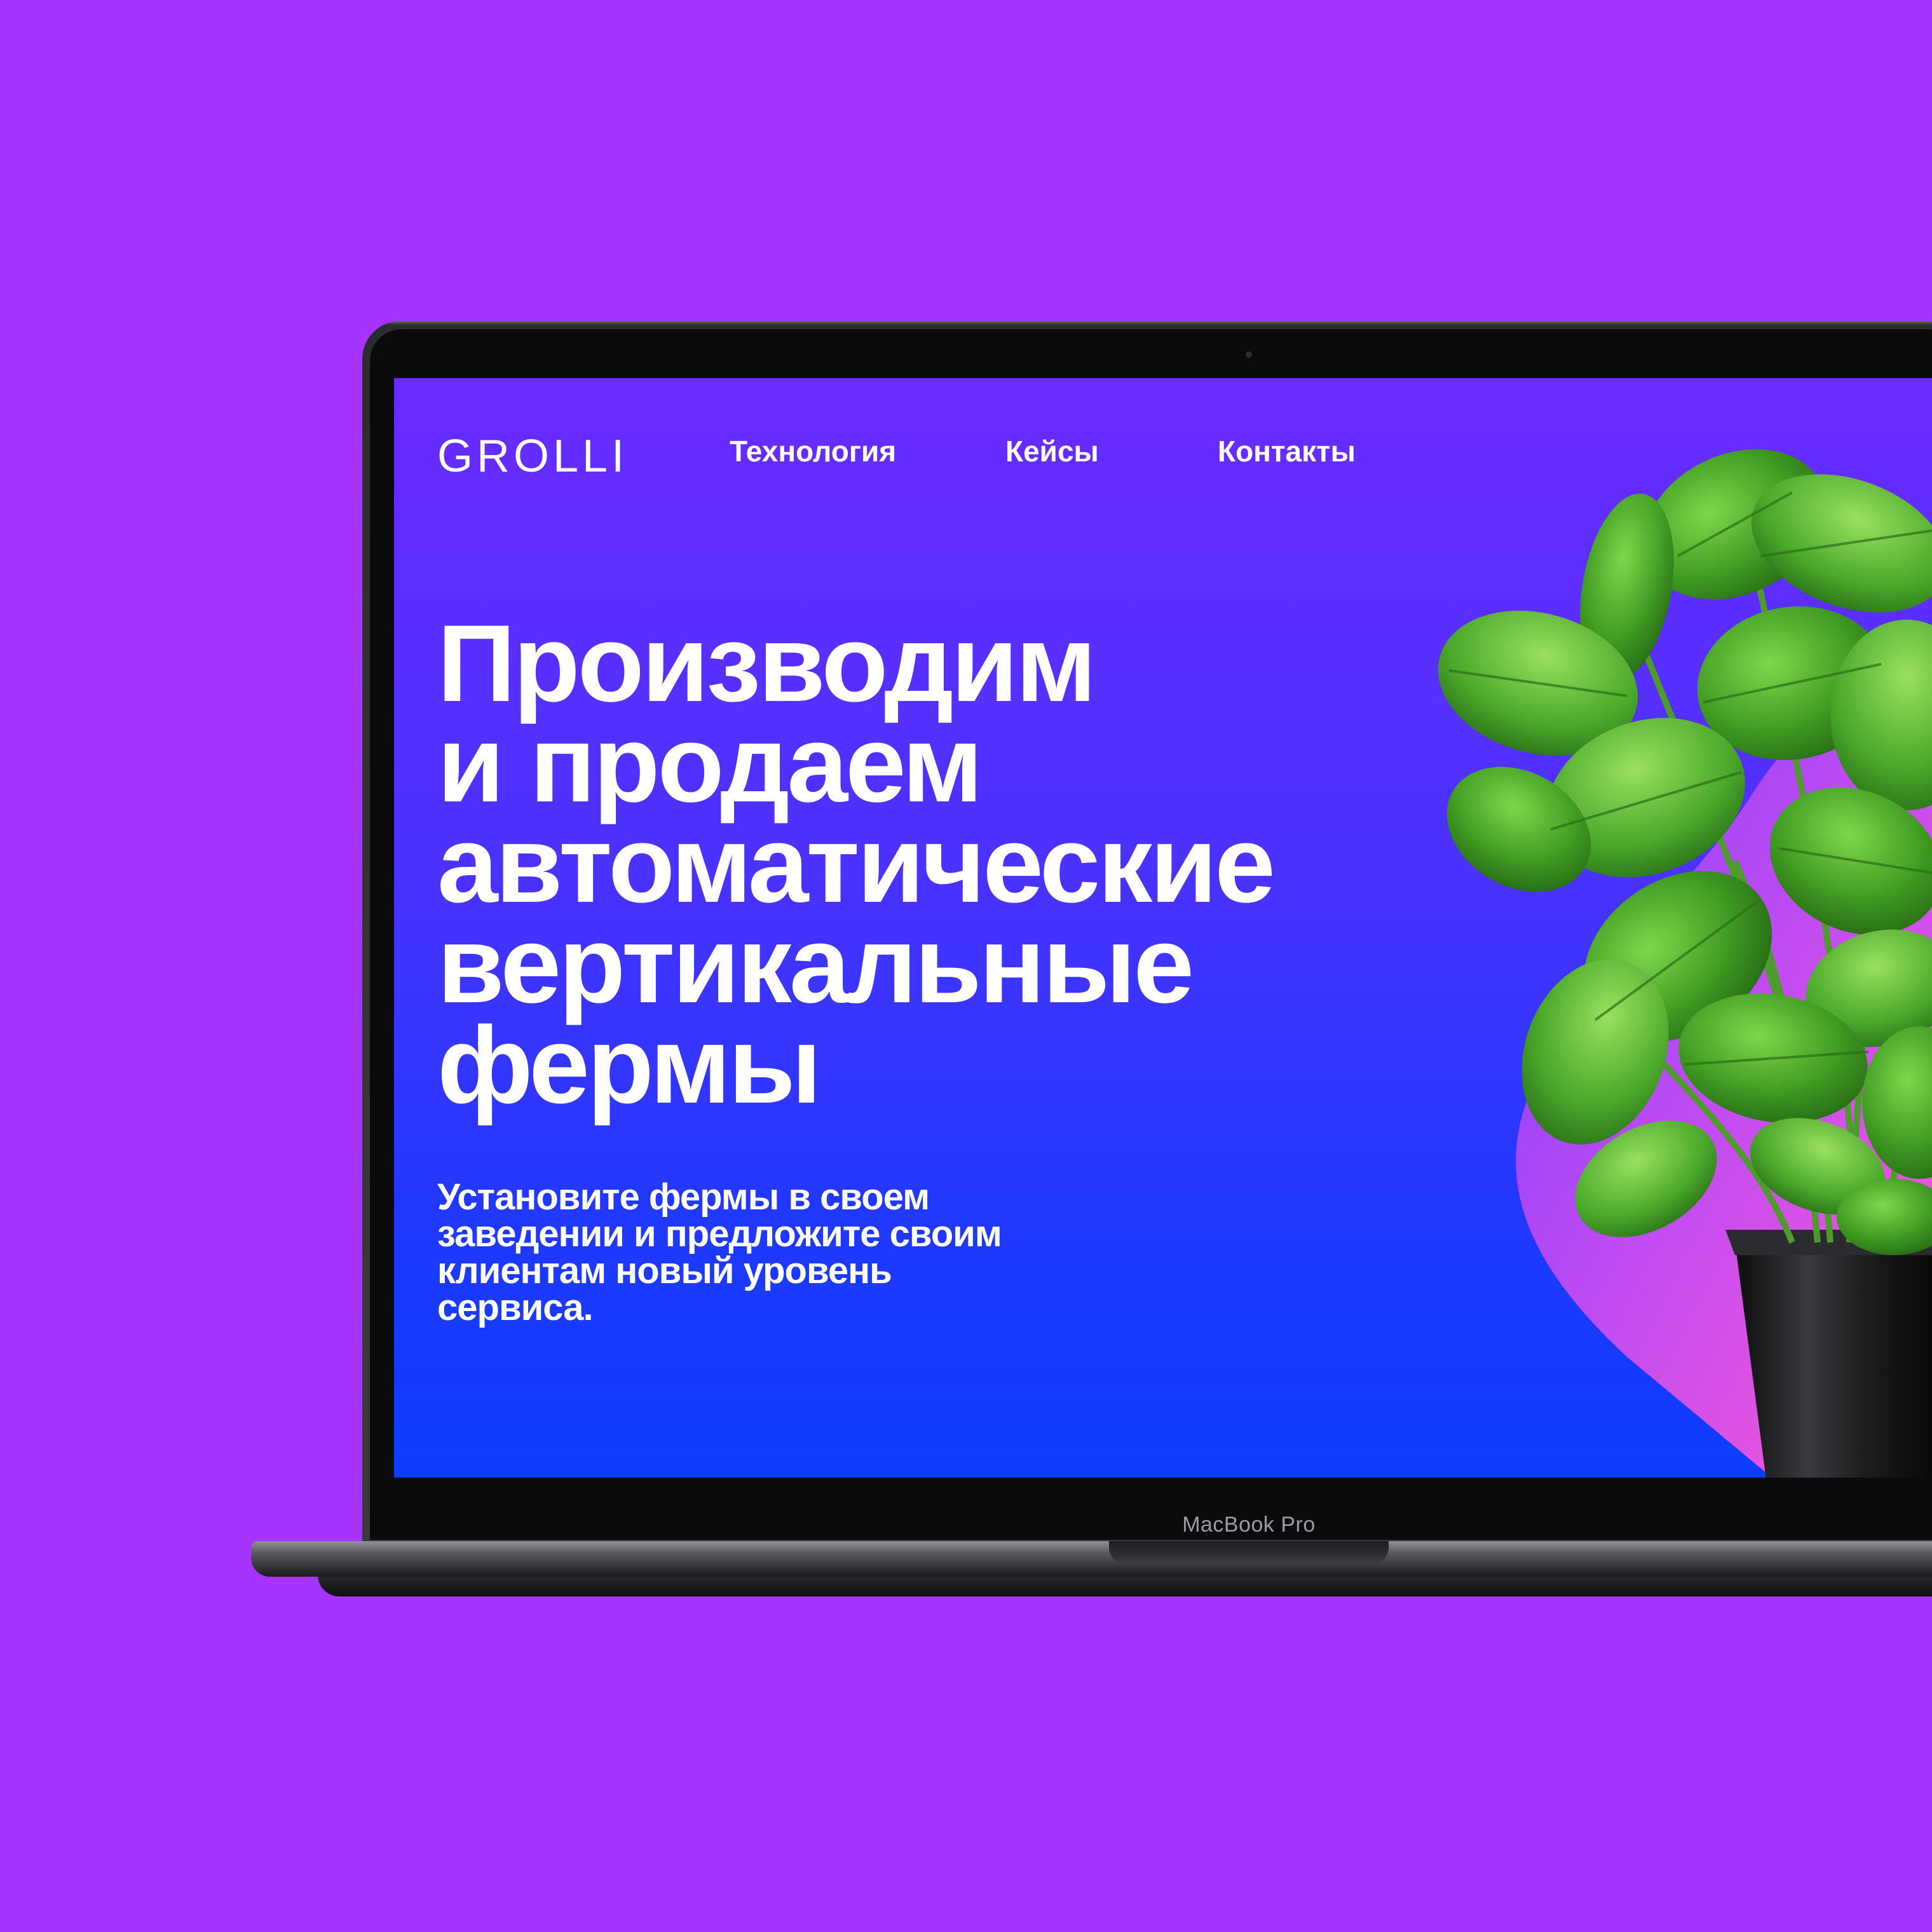  Describe the element at coordinates (813, 451) in the screenshot. I see `nav-link-technology: Технология` at that location.